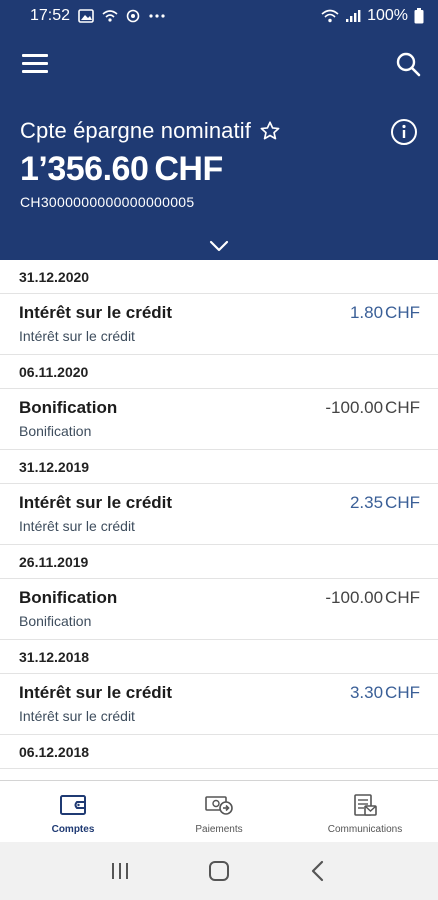 Image resolution: width=438 pixels, height=900 pixels. What do you see at coordinates (86, 16) in the screenshot?
I see `gallery-icon` at bounding box center [86, 16].